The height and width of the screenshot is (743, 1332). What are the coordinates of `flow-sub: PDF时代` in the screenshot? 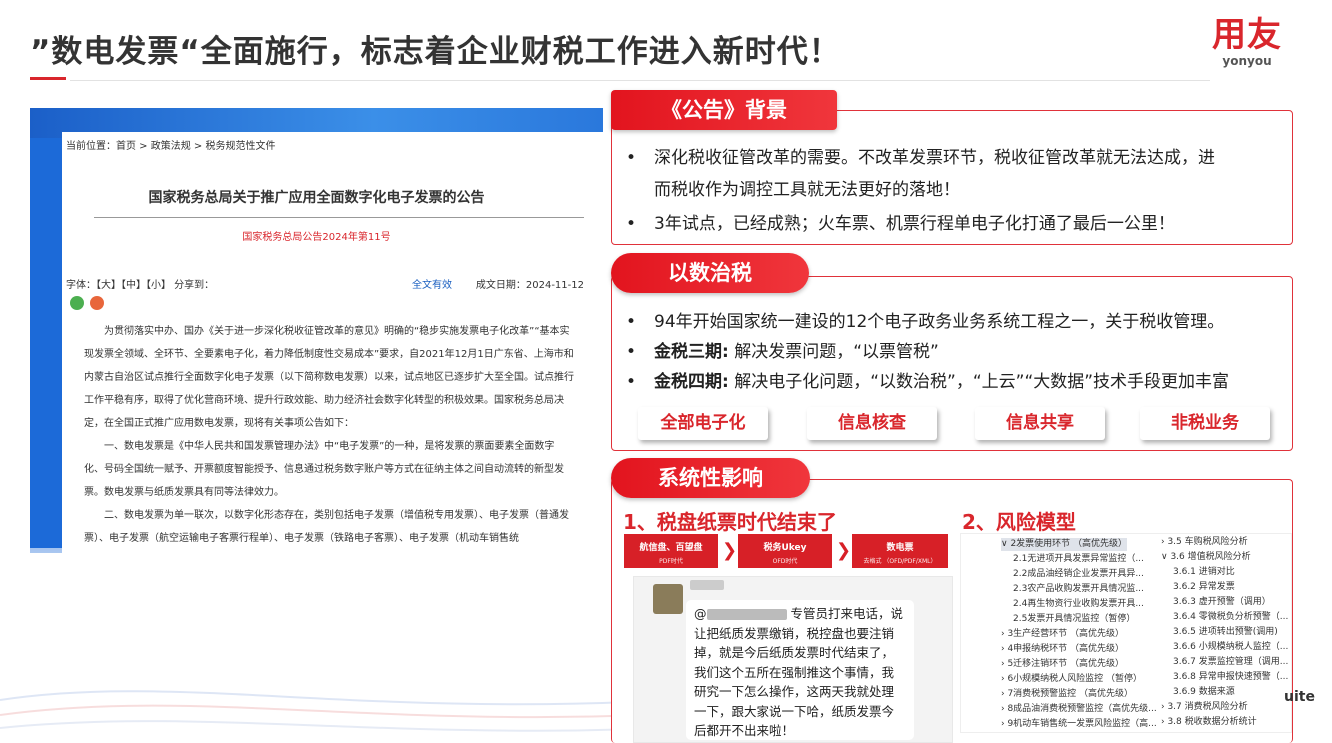 It's located at (671, 561).